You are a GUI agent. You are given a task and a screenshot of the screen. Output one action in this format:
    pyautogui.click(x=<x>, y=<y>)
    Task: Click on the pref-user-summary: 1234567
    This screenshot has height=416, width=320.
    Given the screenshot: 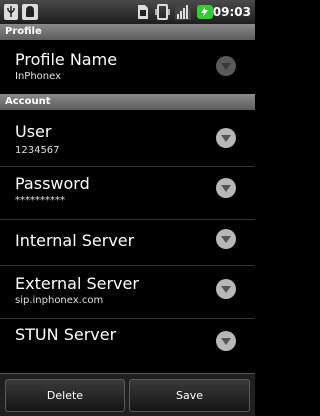 What is the action you would take?
    pyautogui.click(x=37, y=150)
    